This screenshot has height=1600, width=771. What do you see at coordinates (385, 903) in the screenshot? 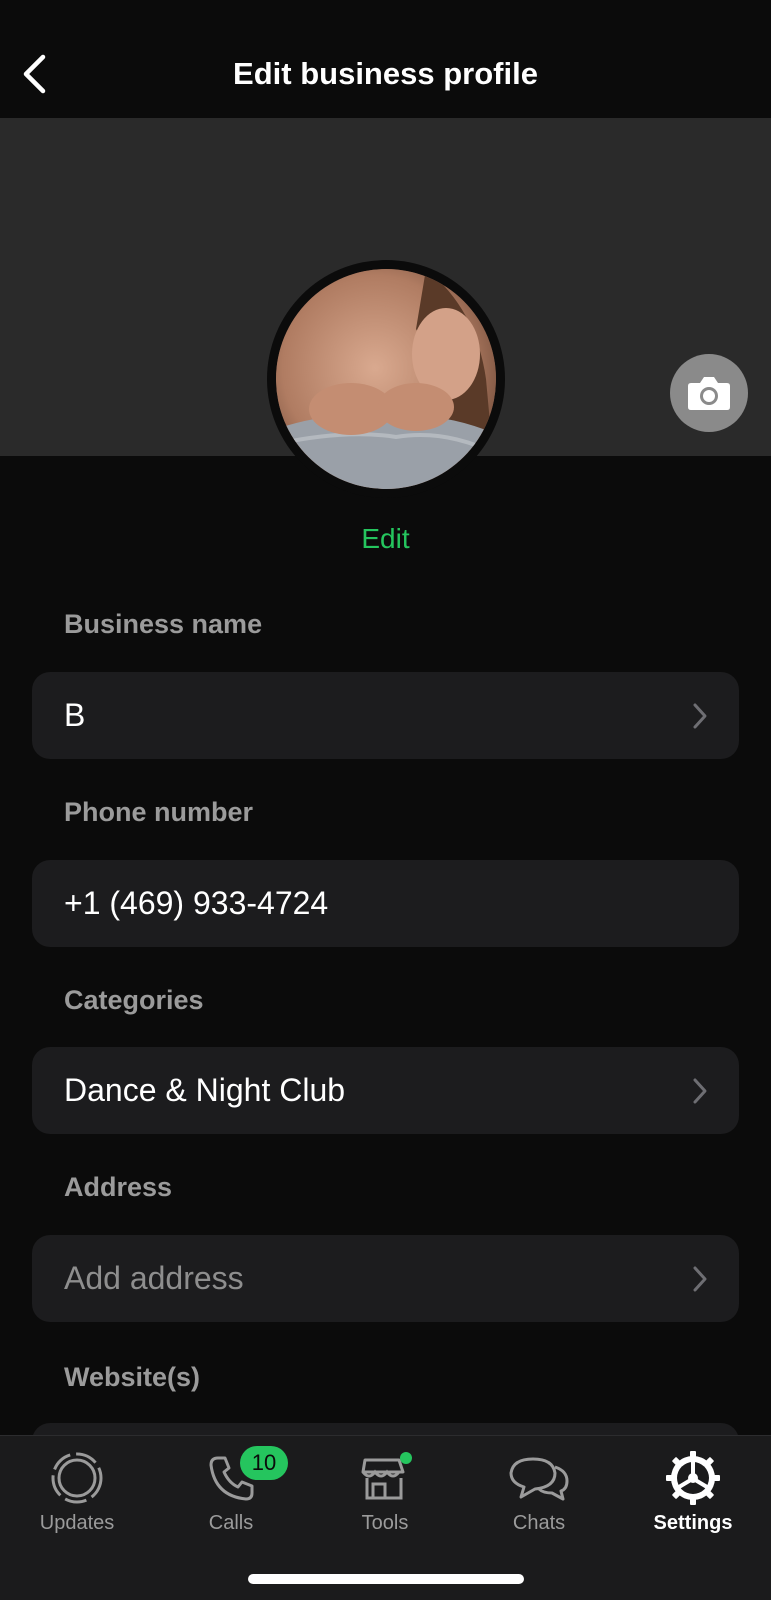
I see `phone-number-field: +1 (469) 933-4724` at bounding box center [385, 903].